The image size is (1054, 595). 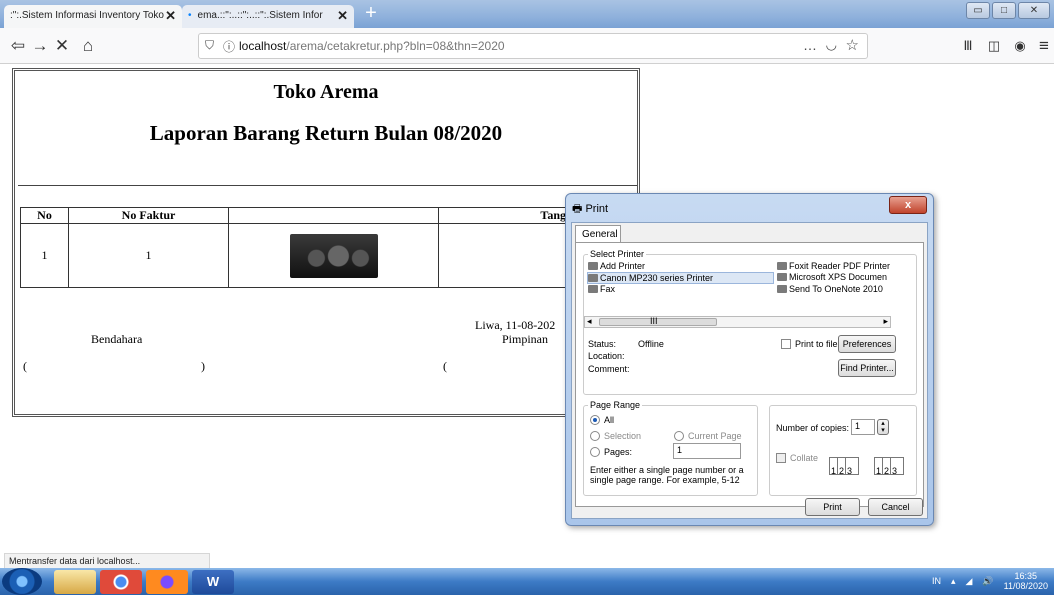 I want to click on tab-sistem-informasi: :":.Sistem Informasi Inventory Toko ✕, so click(x=93, y=16).